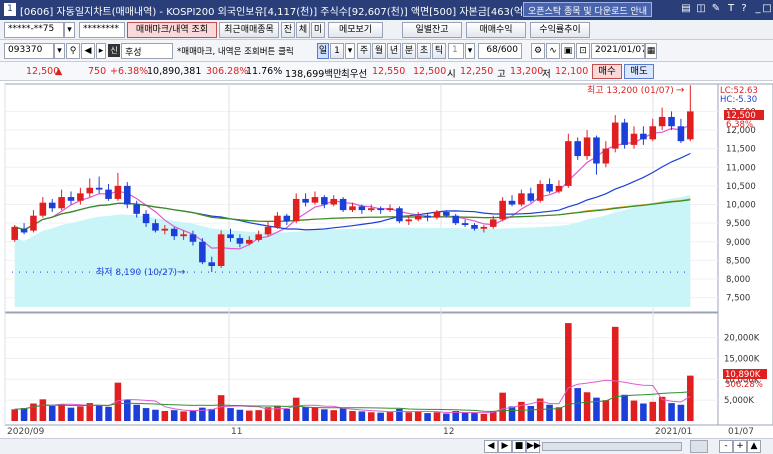 The image size is (773, 454). Describe the element at coordinates (355, 30) in the screenshot. I see `memo-button: 메모보기` at that location.